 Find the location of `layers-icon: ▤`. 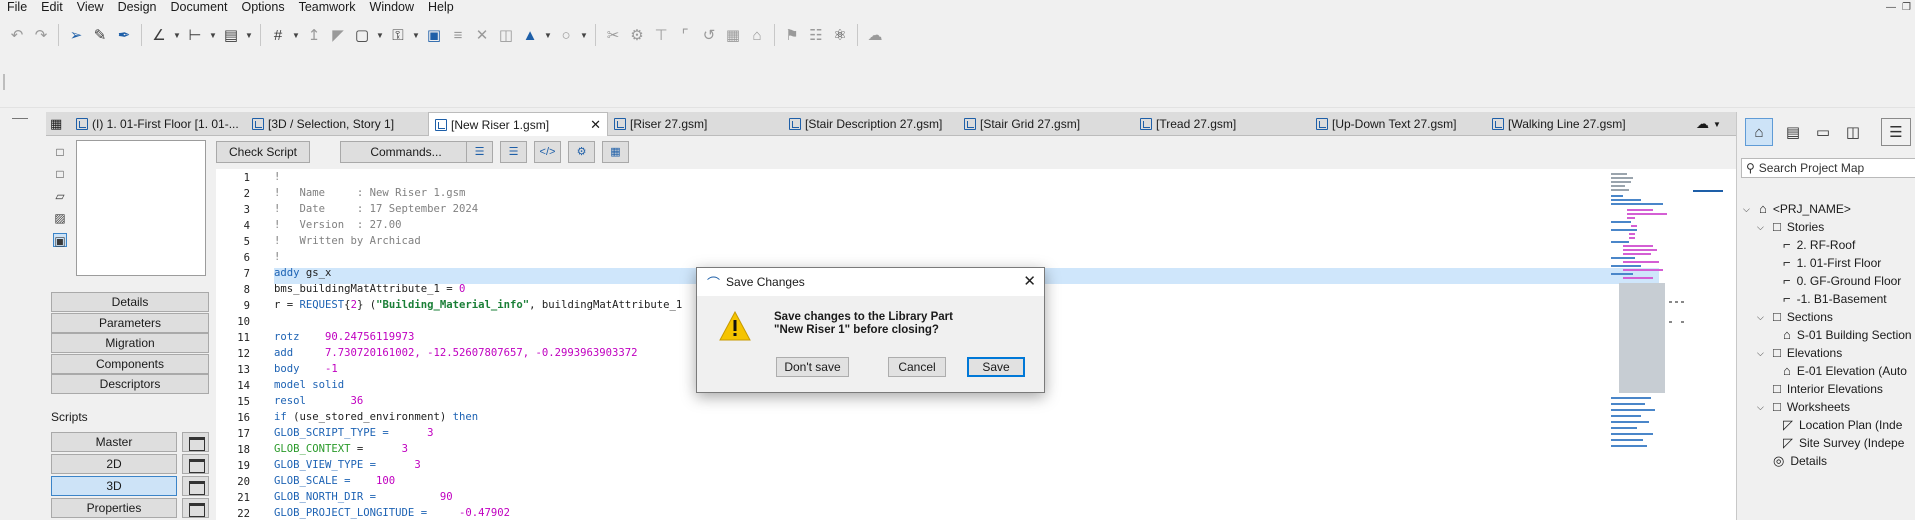

layers-icon: ▤ is located at coordinates (231, 35).